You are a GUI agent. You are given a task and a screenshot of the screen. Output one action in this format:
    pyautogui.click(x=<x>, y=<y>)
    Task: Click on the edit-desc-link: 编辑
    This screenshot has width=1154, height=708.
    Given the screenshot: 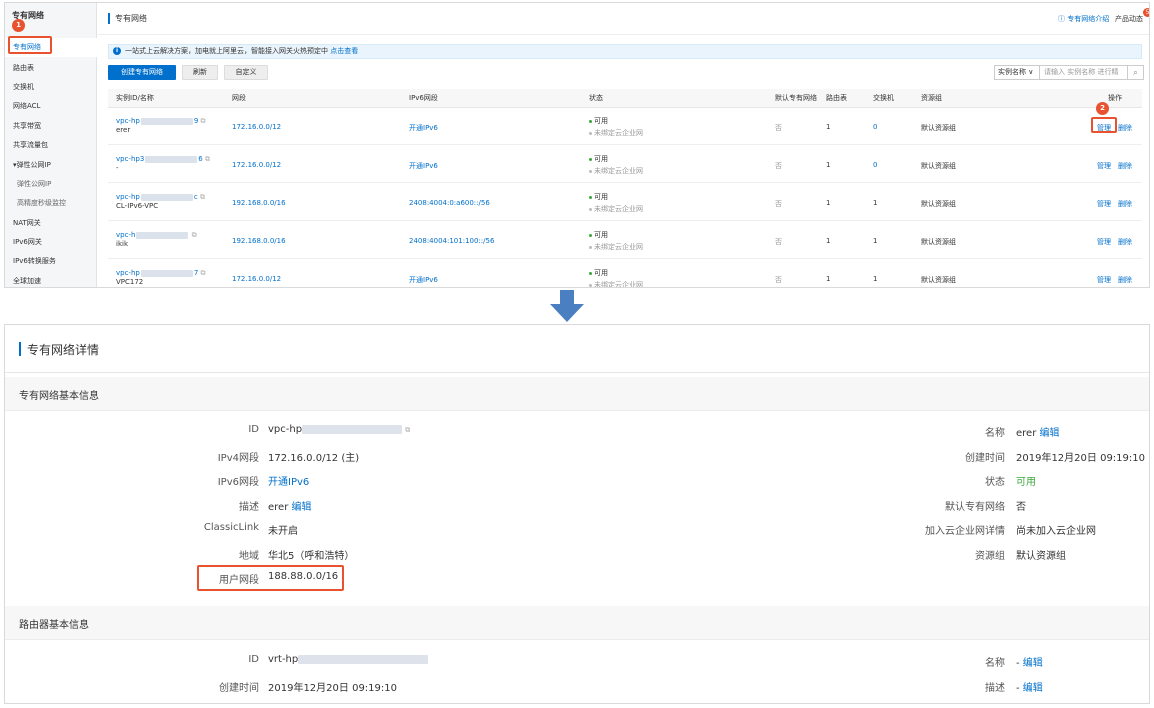 What is the action you would take?
    pyautogui.click(x=302, y=507)
    